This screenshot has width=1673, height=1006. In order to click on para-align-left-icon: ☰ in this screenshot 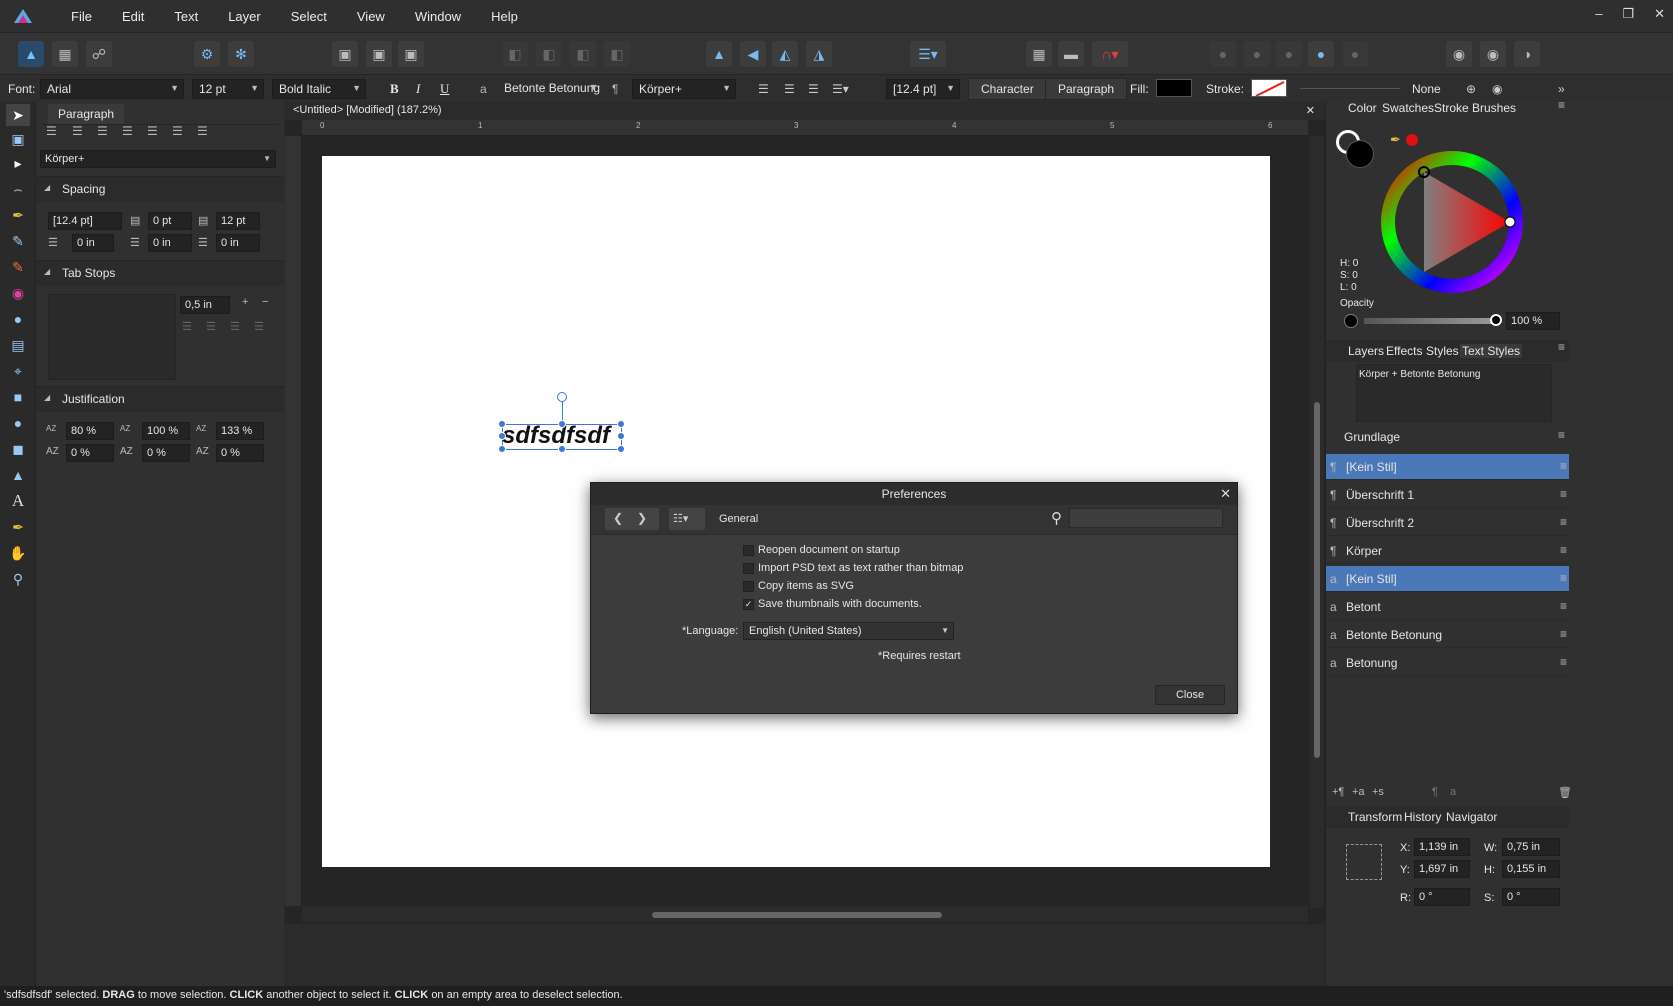, I will do `click(51, 131)`.